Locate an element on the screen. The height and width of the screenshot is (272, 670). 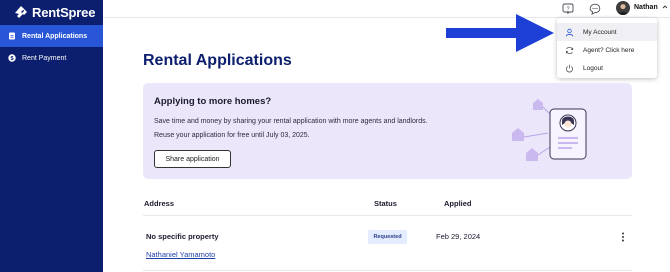
banner-title: Applying to more homes? is located at coordinates (213, 101).